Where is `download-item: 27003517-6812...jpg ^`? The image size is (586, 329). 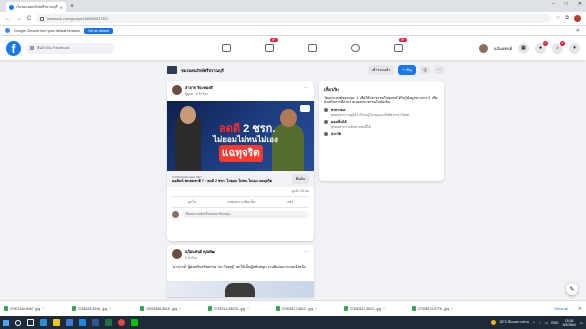 download-item: 27003517-6812...jpg ^ is located at coordinates (307, 308).